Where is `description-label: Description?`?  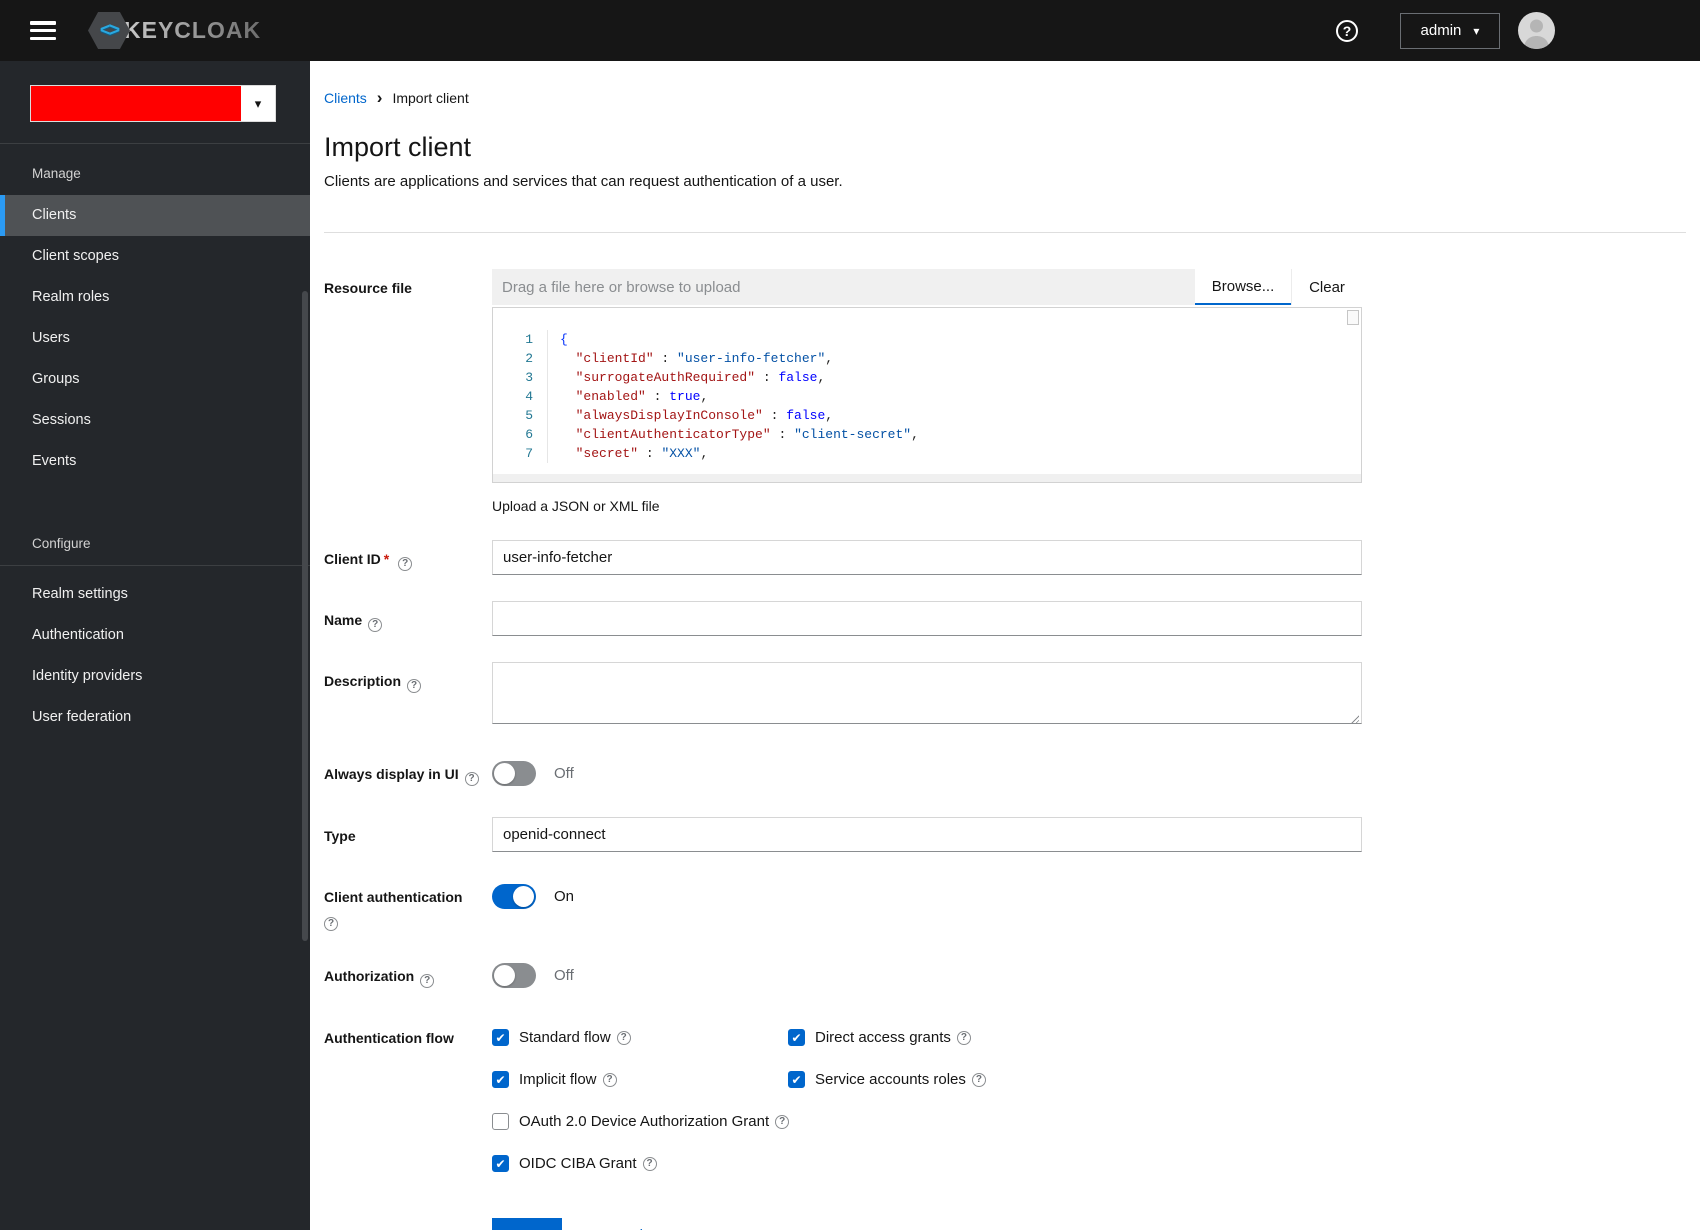 description-label: Description? is located at coordinates (408, 695).